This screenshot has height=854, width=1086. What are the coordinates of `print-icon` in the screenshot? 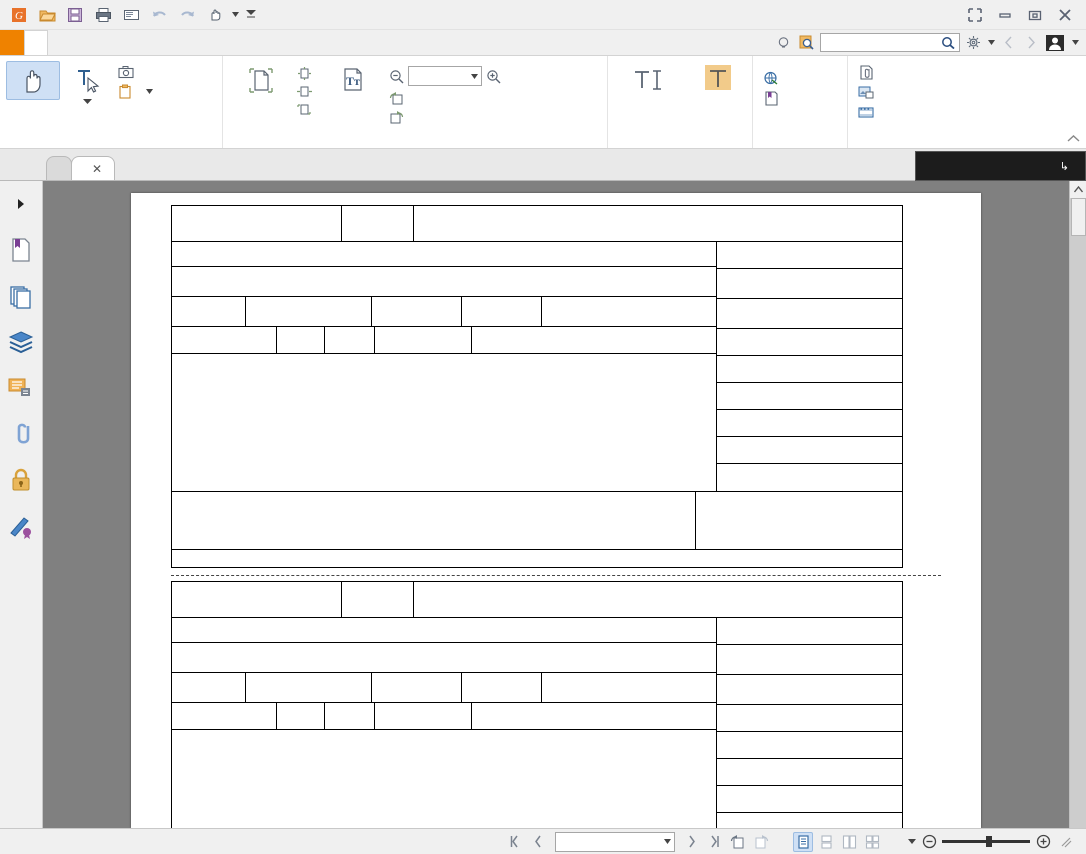 It's located at (103, 15).